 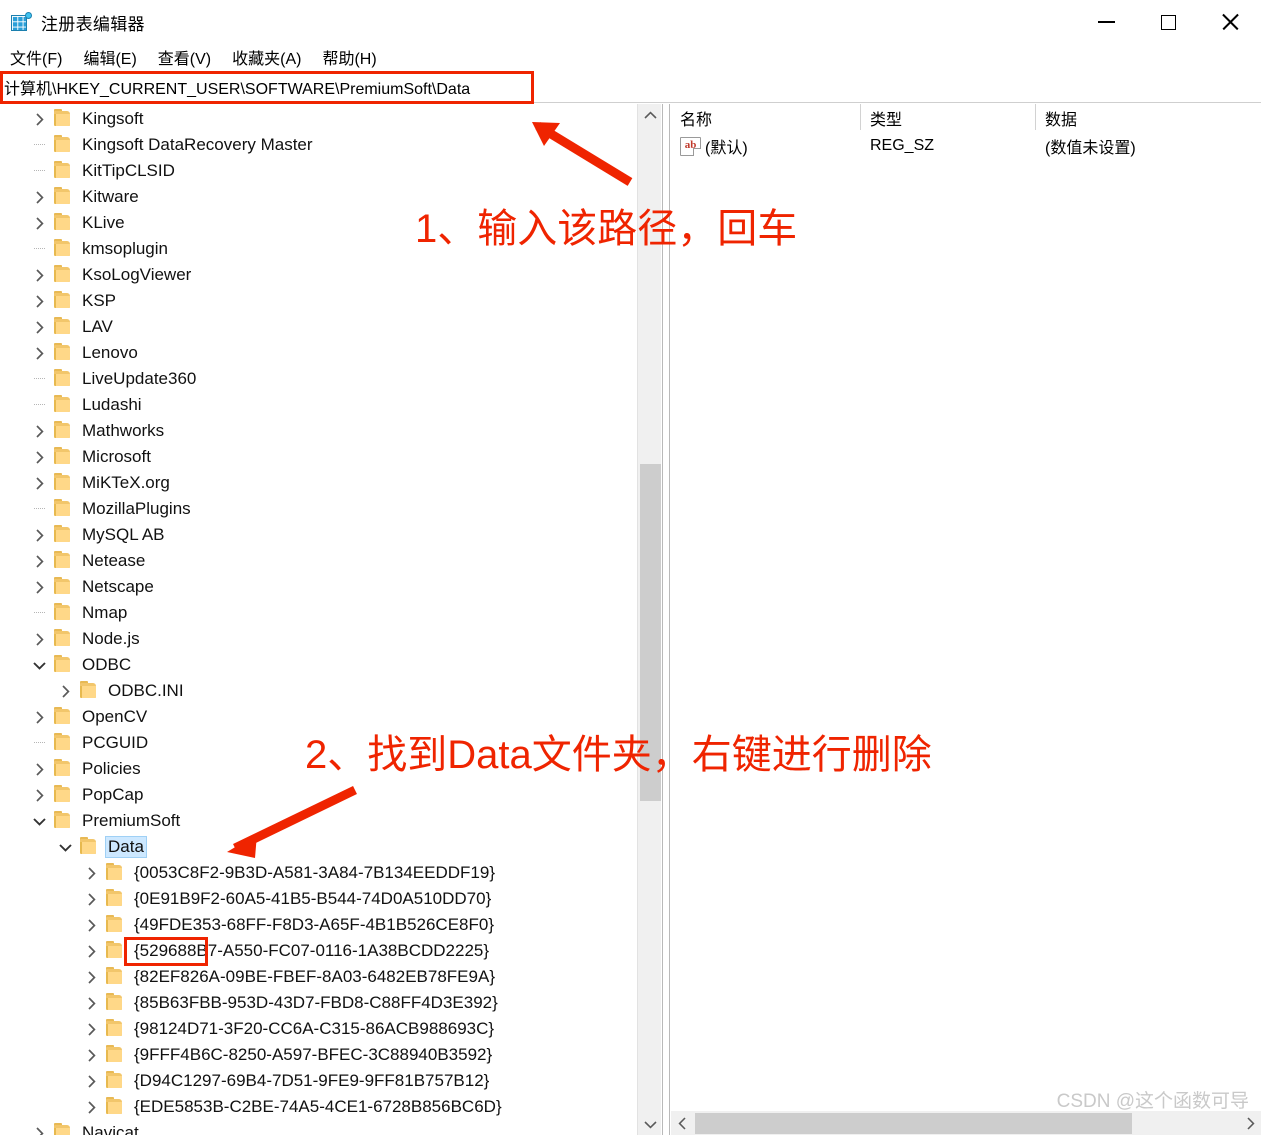 What do you see at coordinates (318, 483) in the screenshot?
I see `tree-item: MiKTeX.org` at bounding box center [318, 483].